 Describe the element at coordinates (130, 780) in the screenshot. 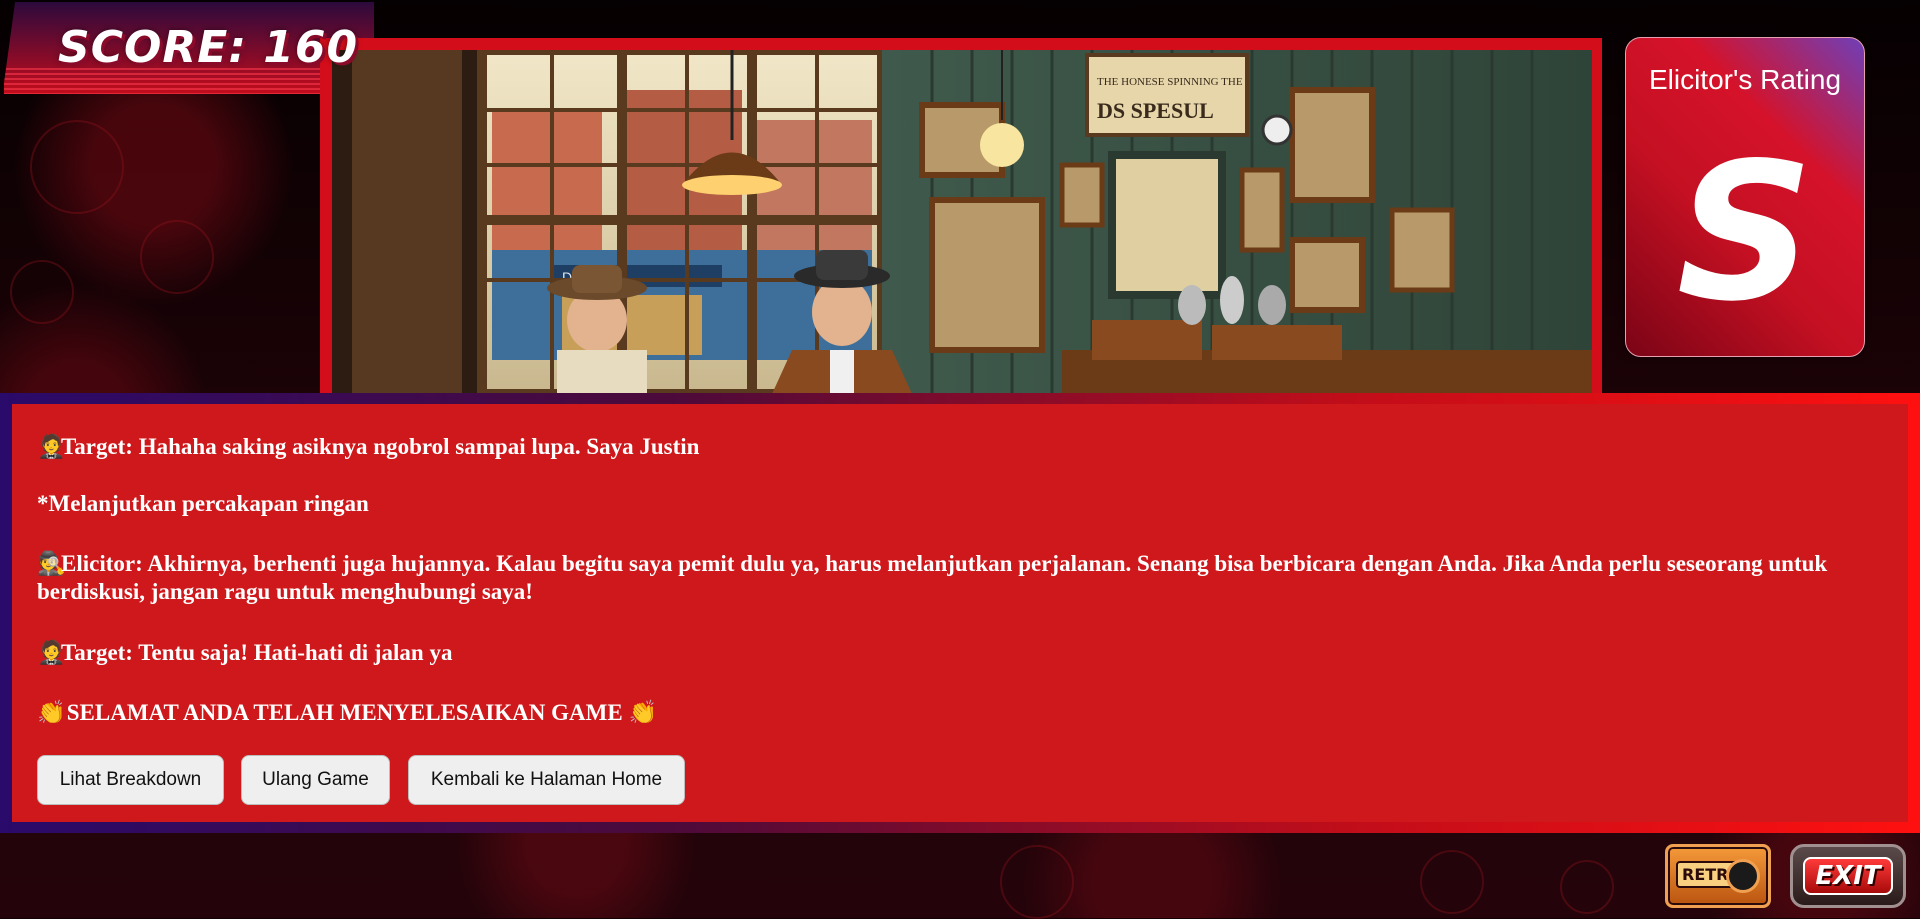

I see `view-breakdown-button: Lihat Breakdown` at that location.